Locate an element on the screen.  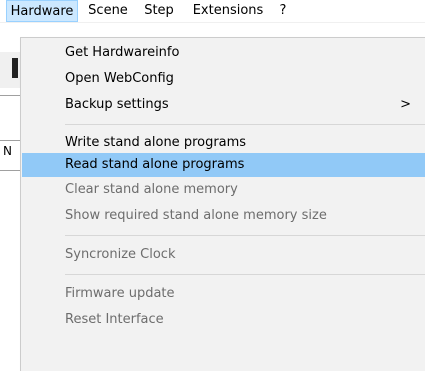
submenu-arrow-icon: > is located at coordinates (405, 104).